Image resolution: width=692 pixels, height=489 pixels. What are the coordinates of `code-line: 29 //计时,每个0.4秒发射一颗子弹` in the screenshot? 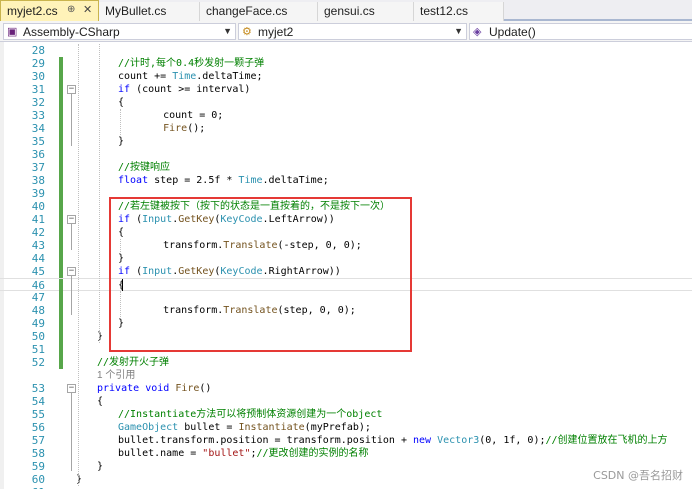 It's located at (346, 63).